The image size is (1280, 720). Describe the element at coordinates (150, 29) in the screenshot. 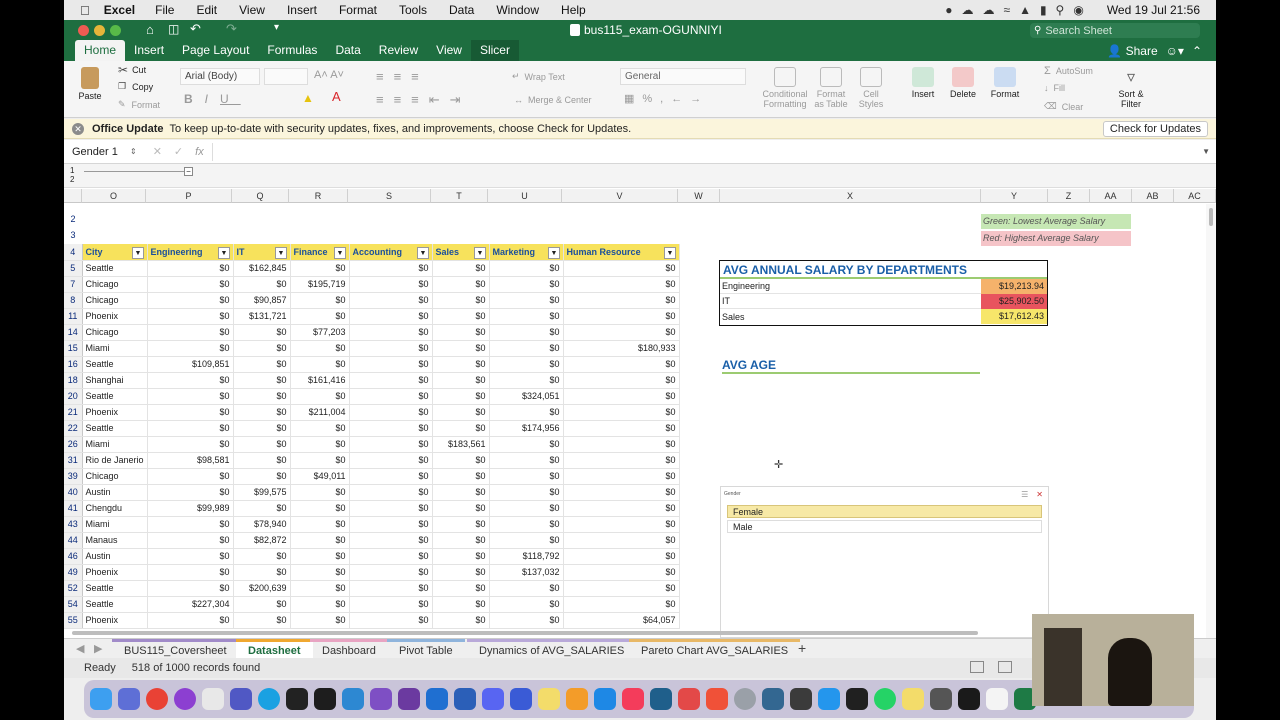

I see `home-icon: ⌂` at that location.